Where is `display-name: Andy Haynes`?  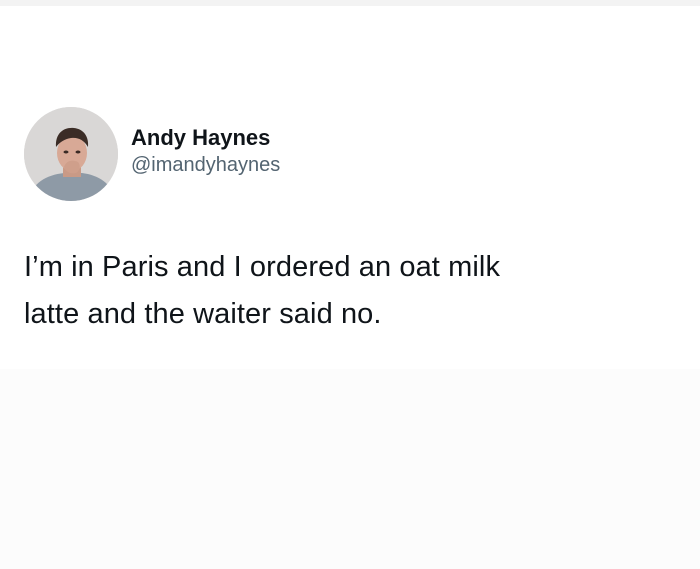 display-name: Andy Haynes is located at coordinates (205, 138).